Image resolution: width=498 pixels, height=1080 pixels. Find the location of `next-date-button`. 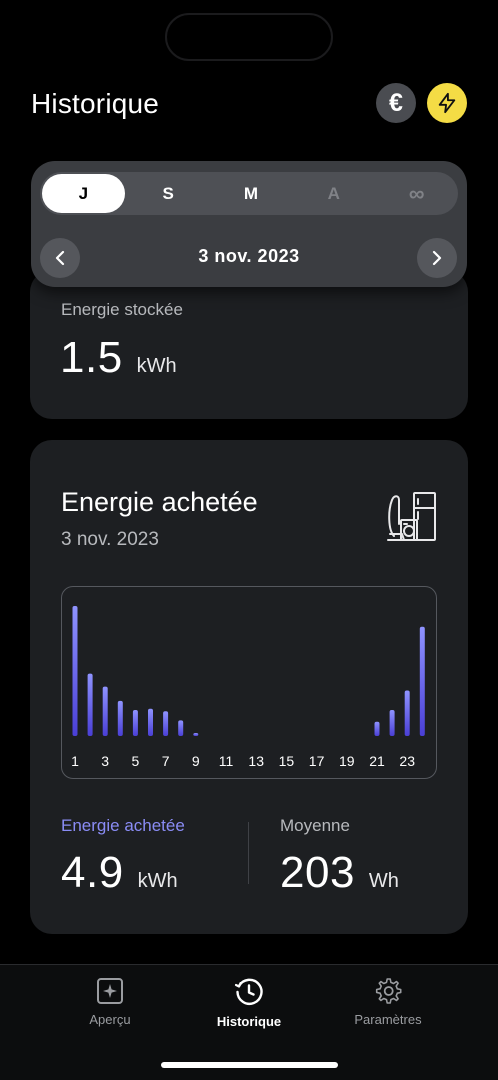

next-date-button is located at coordinates (437, 258).